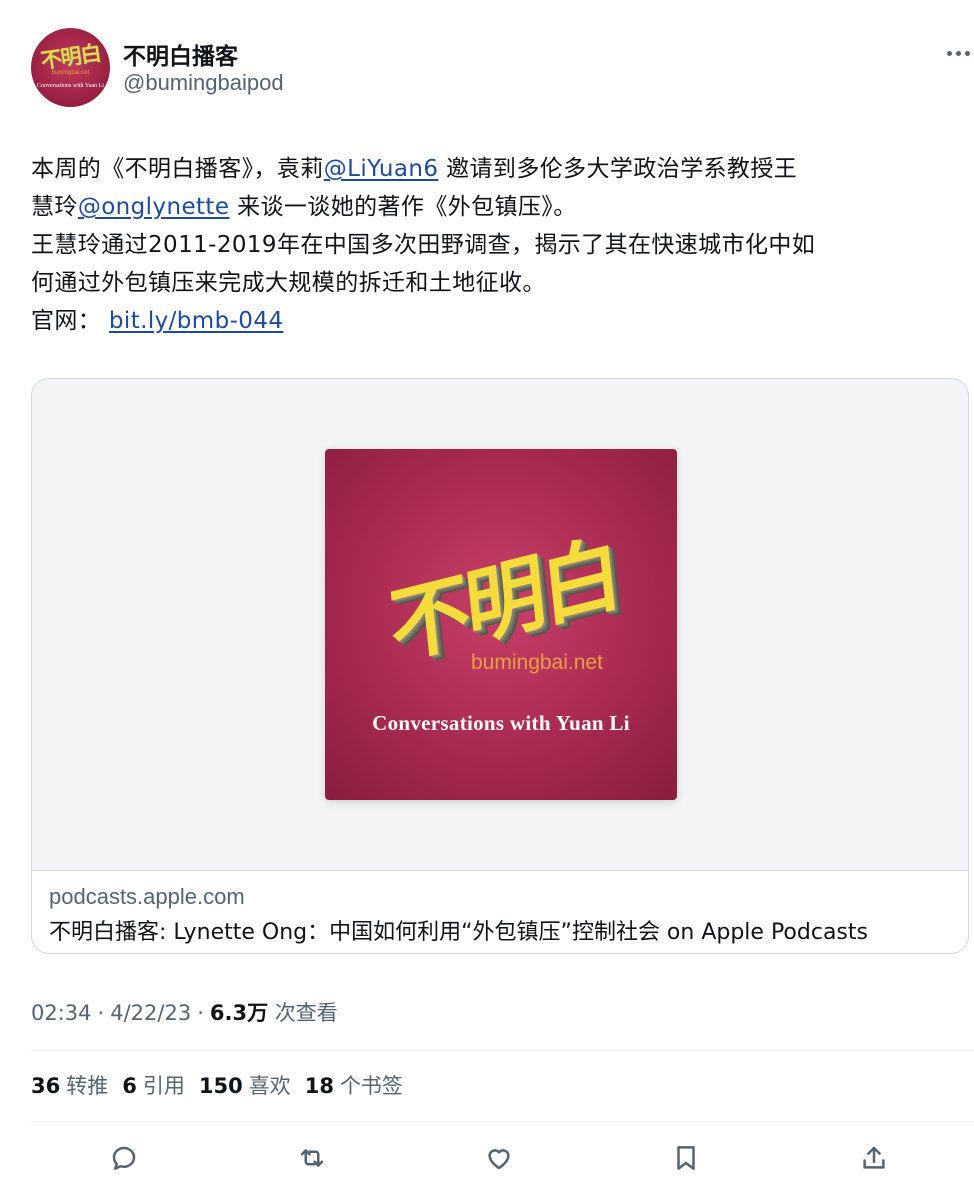 The height and width of the screenshot is (1199, 974). I want to click on tweet-text-segment: 官网：, so click(70, 321).